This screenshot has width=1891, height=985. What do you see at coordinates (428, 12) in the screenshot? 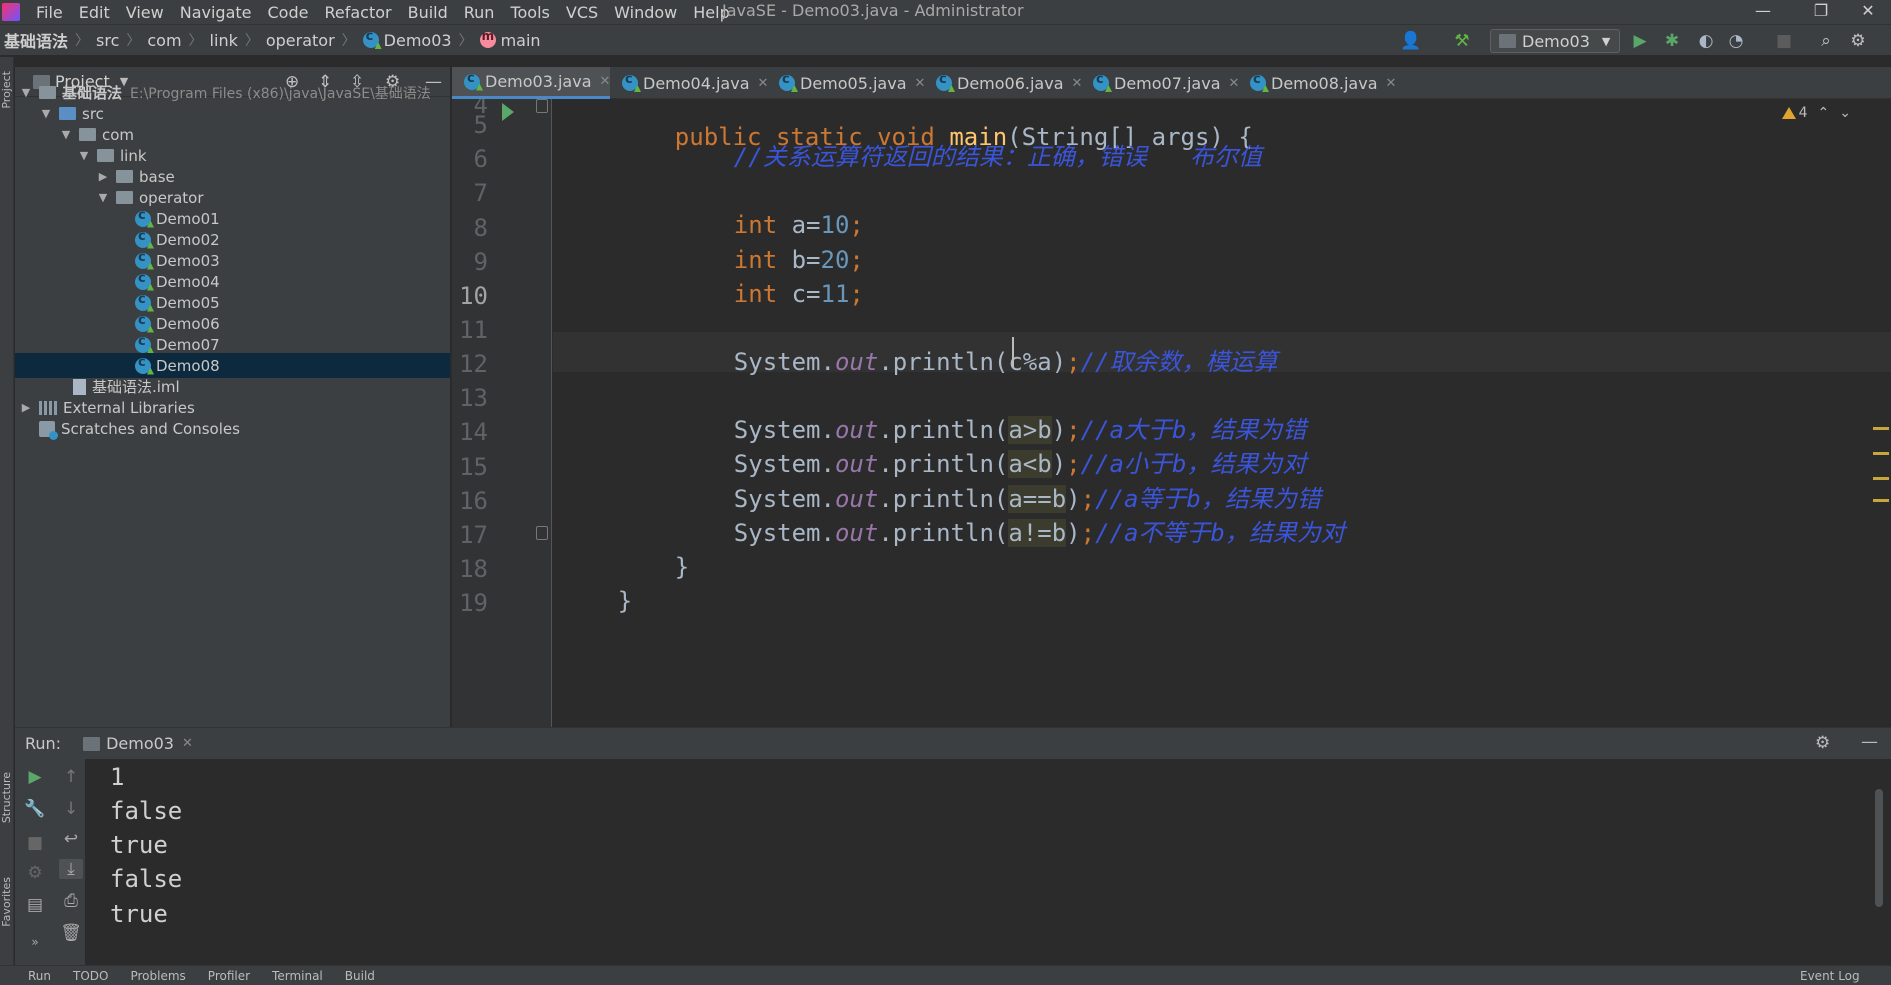
I see `menu-build: Build` at bounding box center [428, 12].